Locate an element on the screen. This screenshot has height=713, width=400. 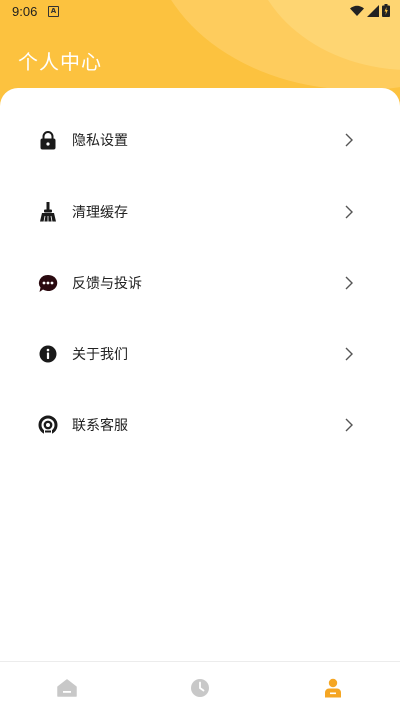
home-icon is located at coordinates (66, 687).